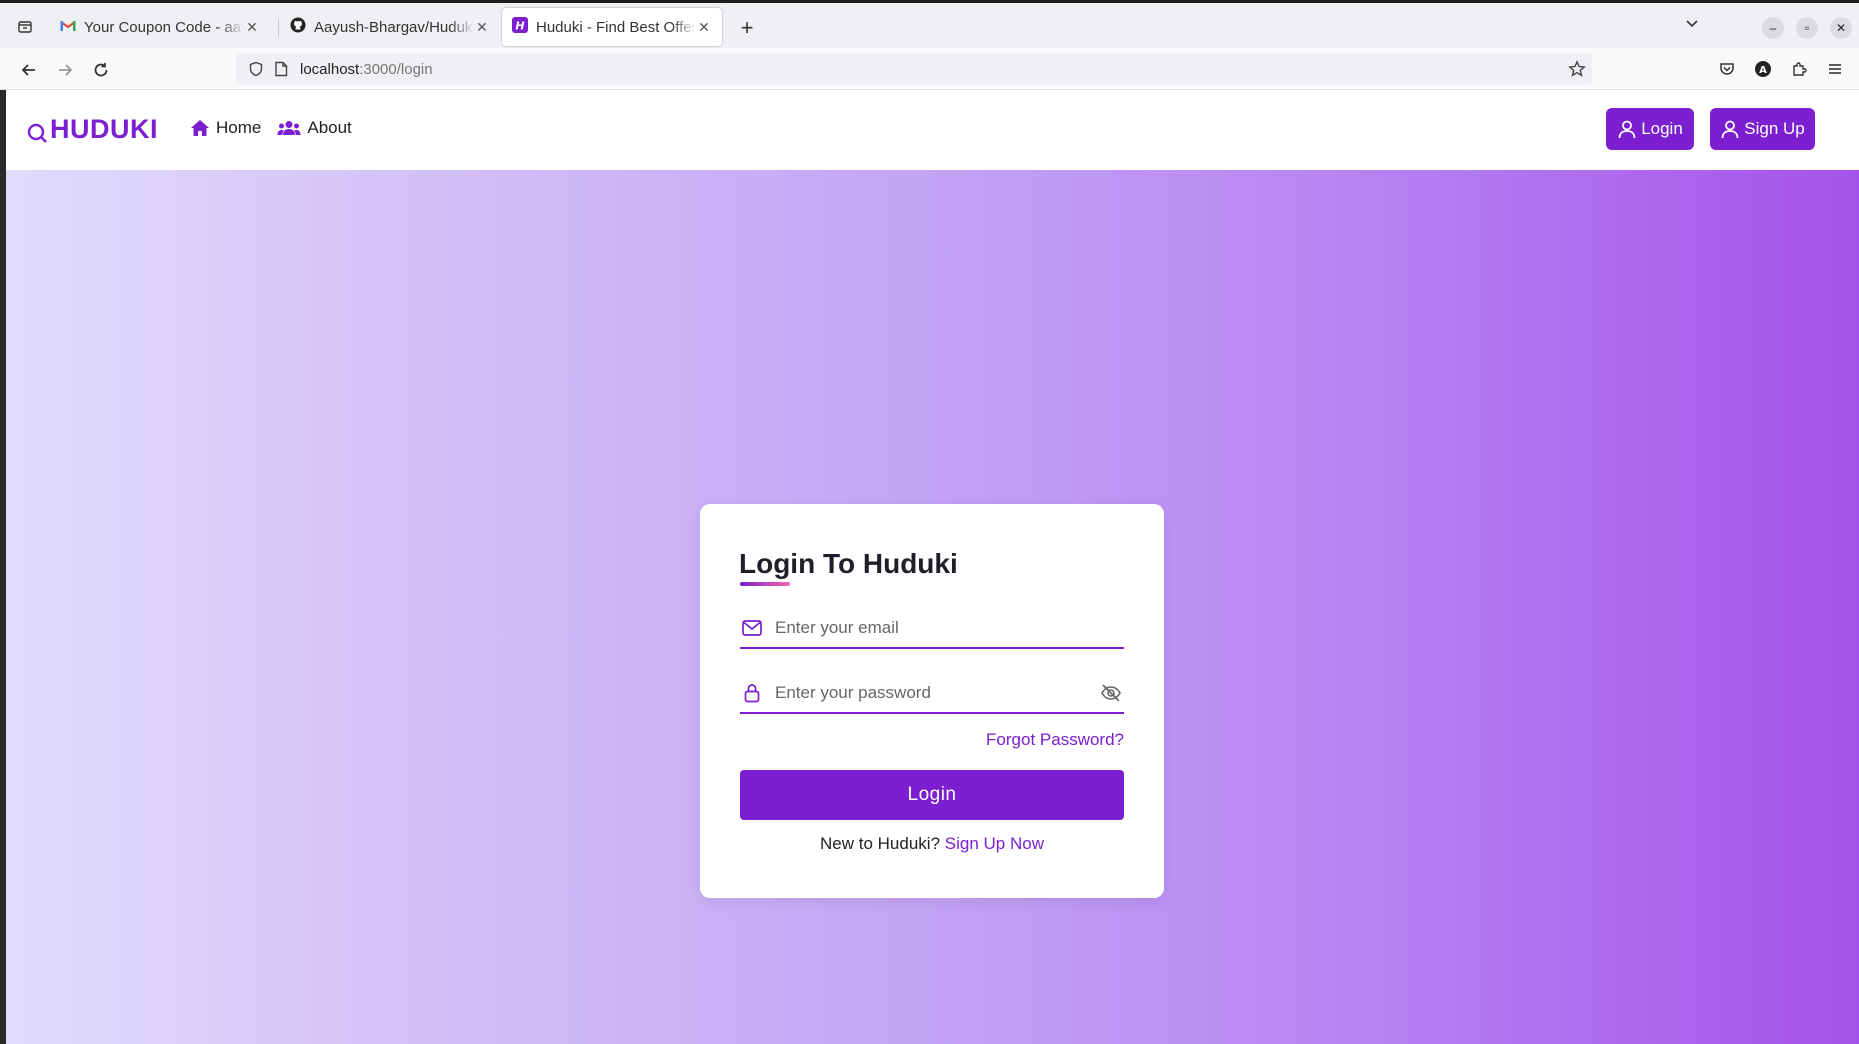 This screenshot has width=1859, height=1044. Describe the element at coordinates (880, 843) in the screenshot. I see `new-user-text: New to Huduki?` at that location.